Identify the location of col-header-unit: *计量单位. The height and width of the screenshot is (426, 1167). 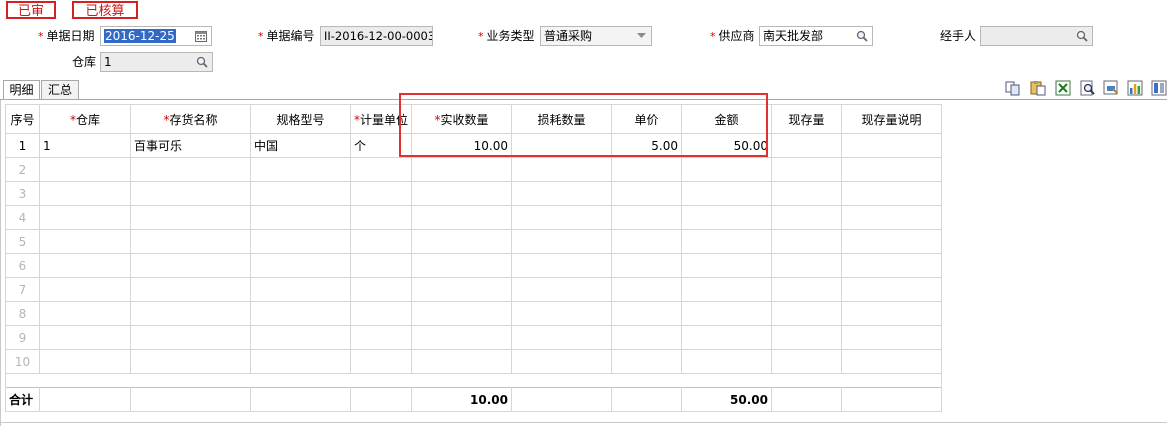
(381, 119).